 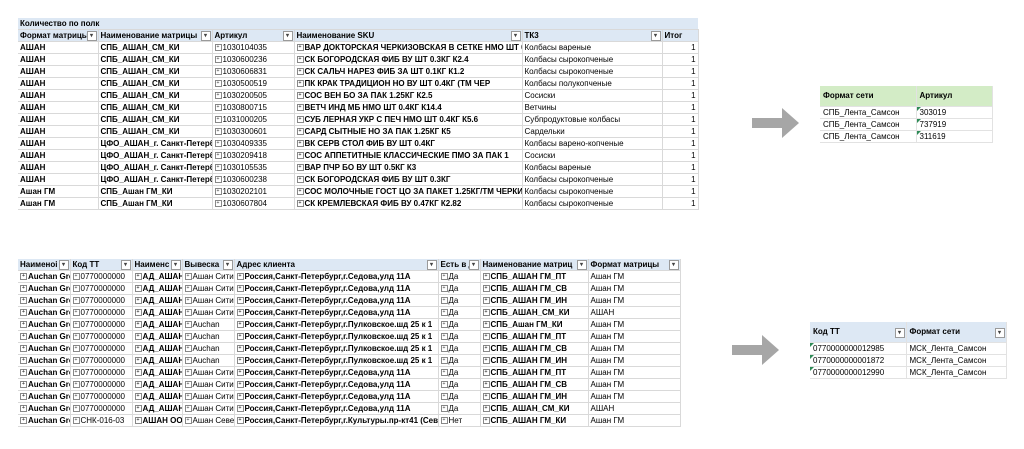 What do you see at coordinates (459, 265) in the screenshot?
I see `column-header: Есть в д ▾` at bounding box center [459, 265].